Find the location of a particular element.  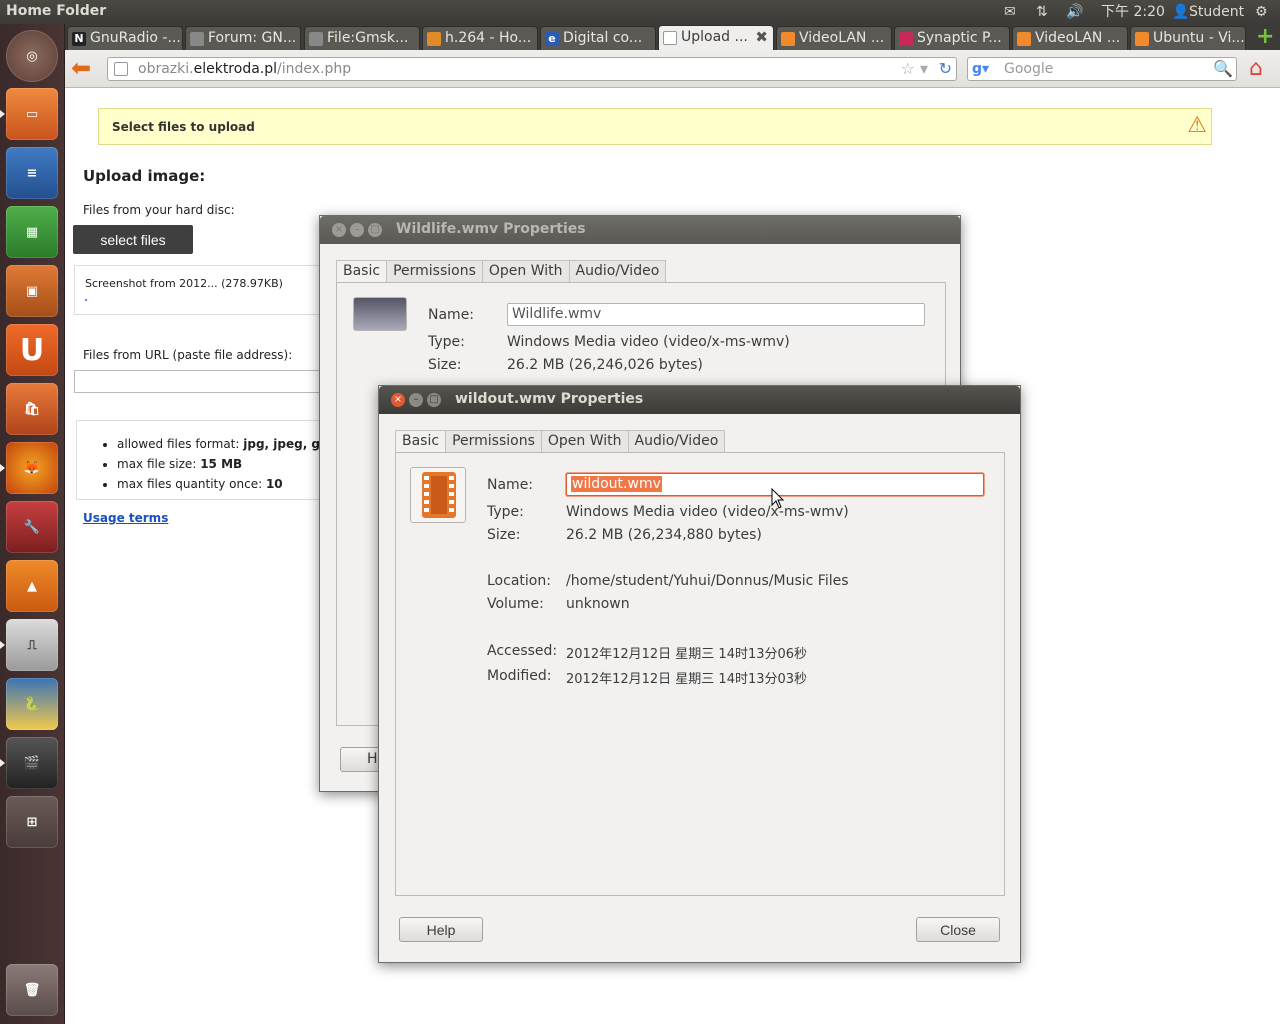

user-icon: 👤 is located at coordinates (1180, 12).